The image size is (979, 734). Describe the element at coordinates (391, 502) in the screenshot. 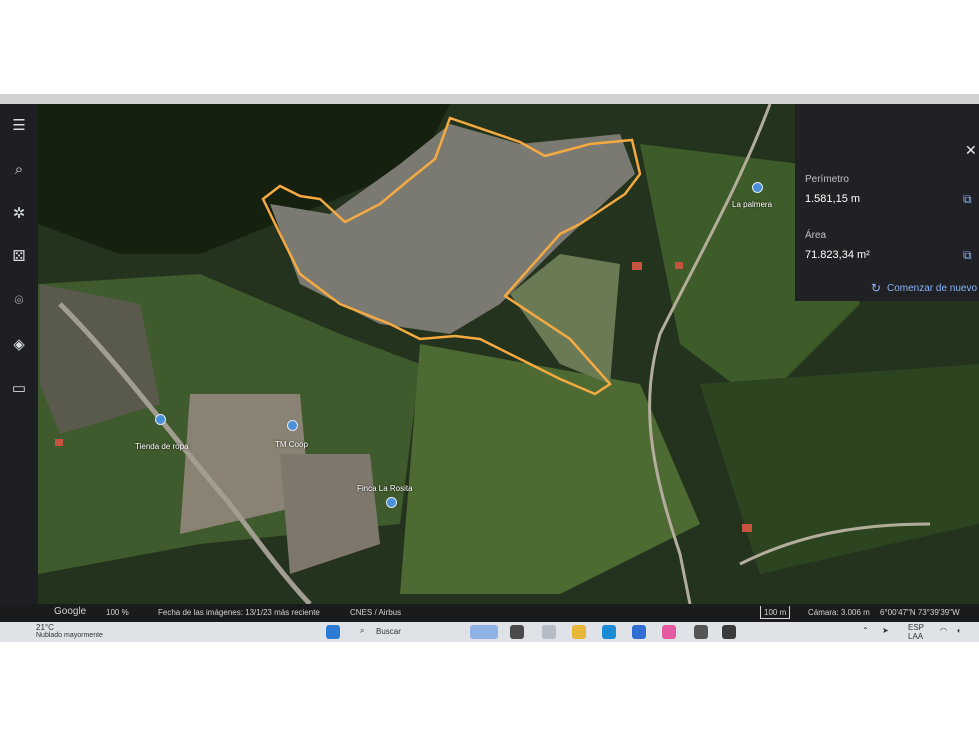

I see `finca-pin-icon` at that location.